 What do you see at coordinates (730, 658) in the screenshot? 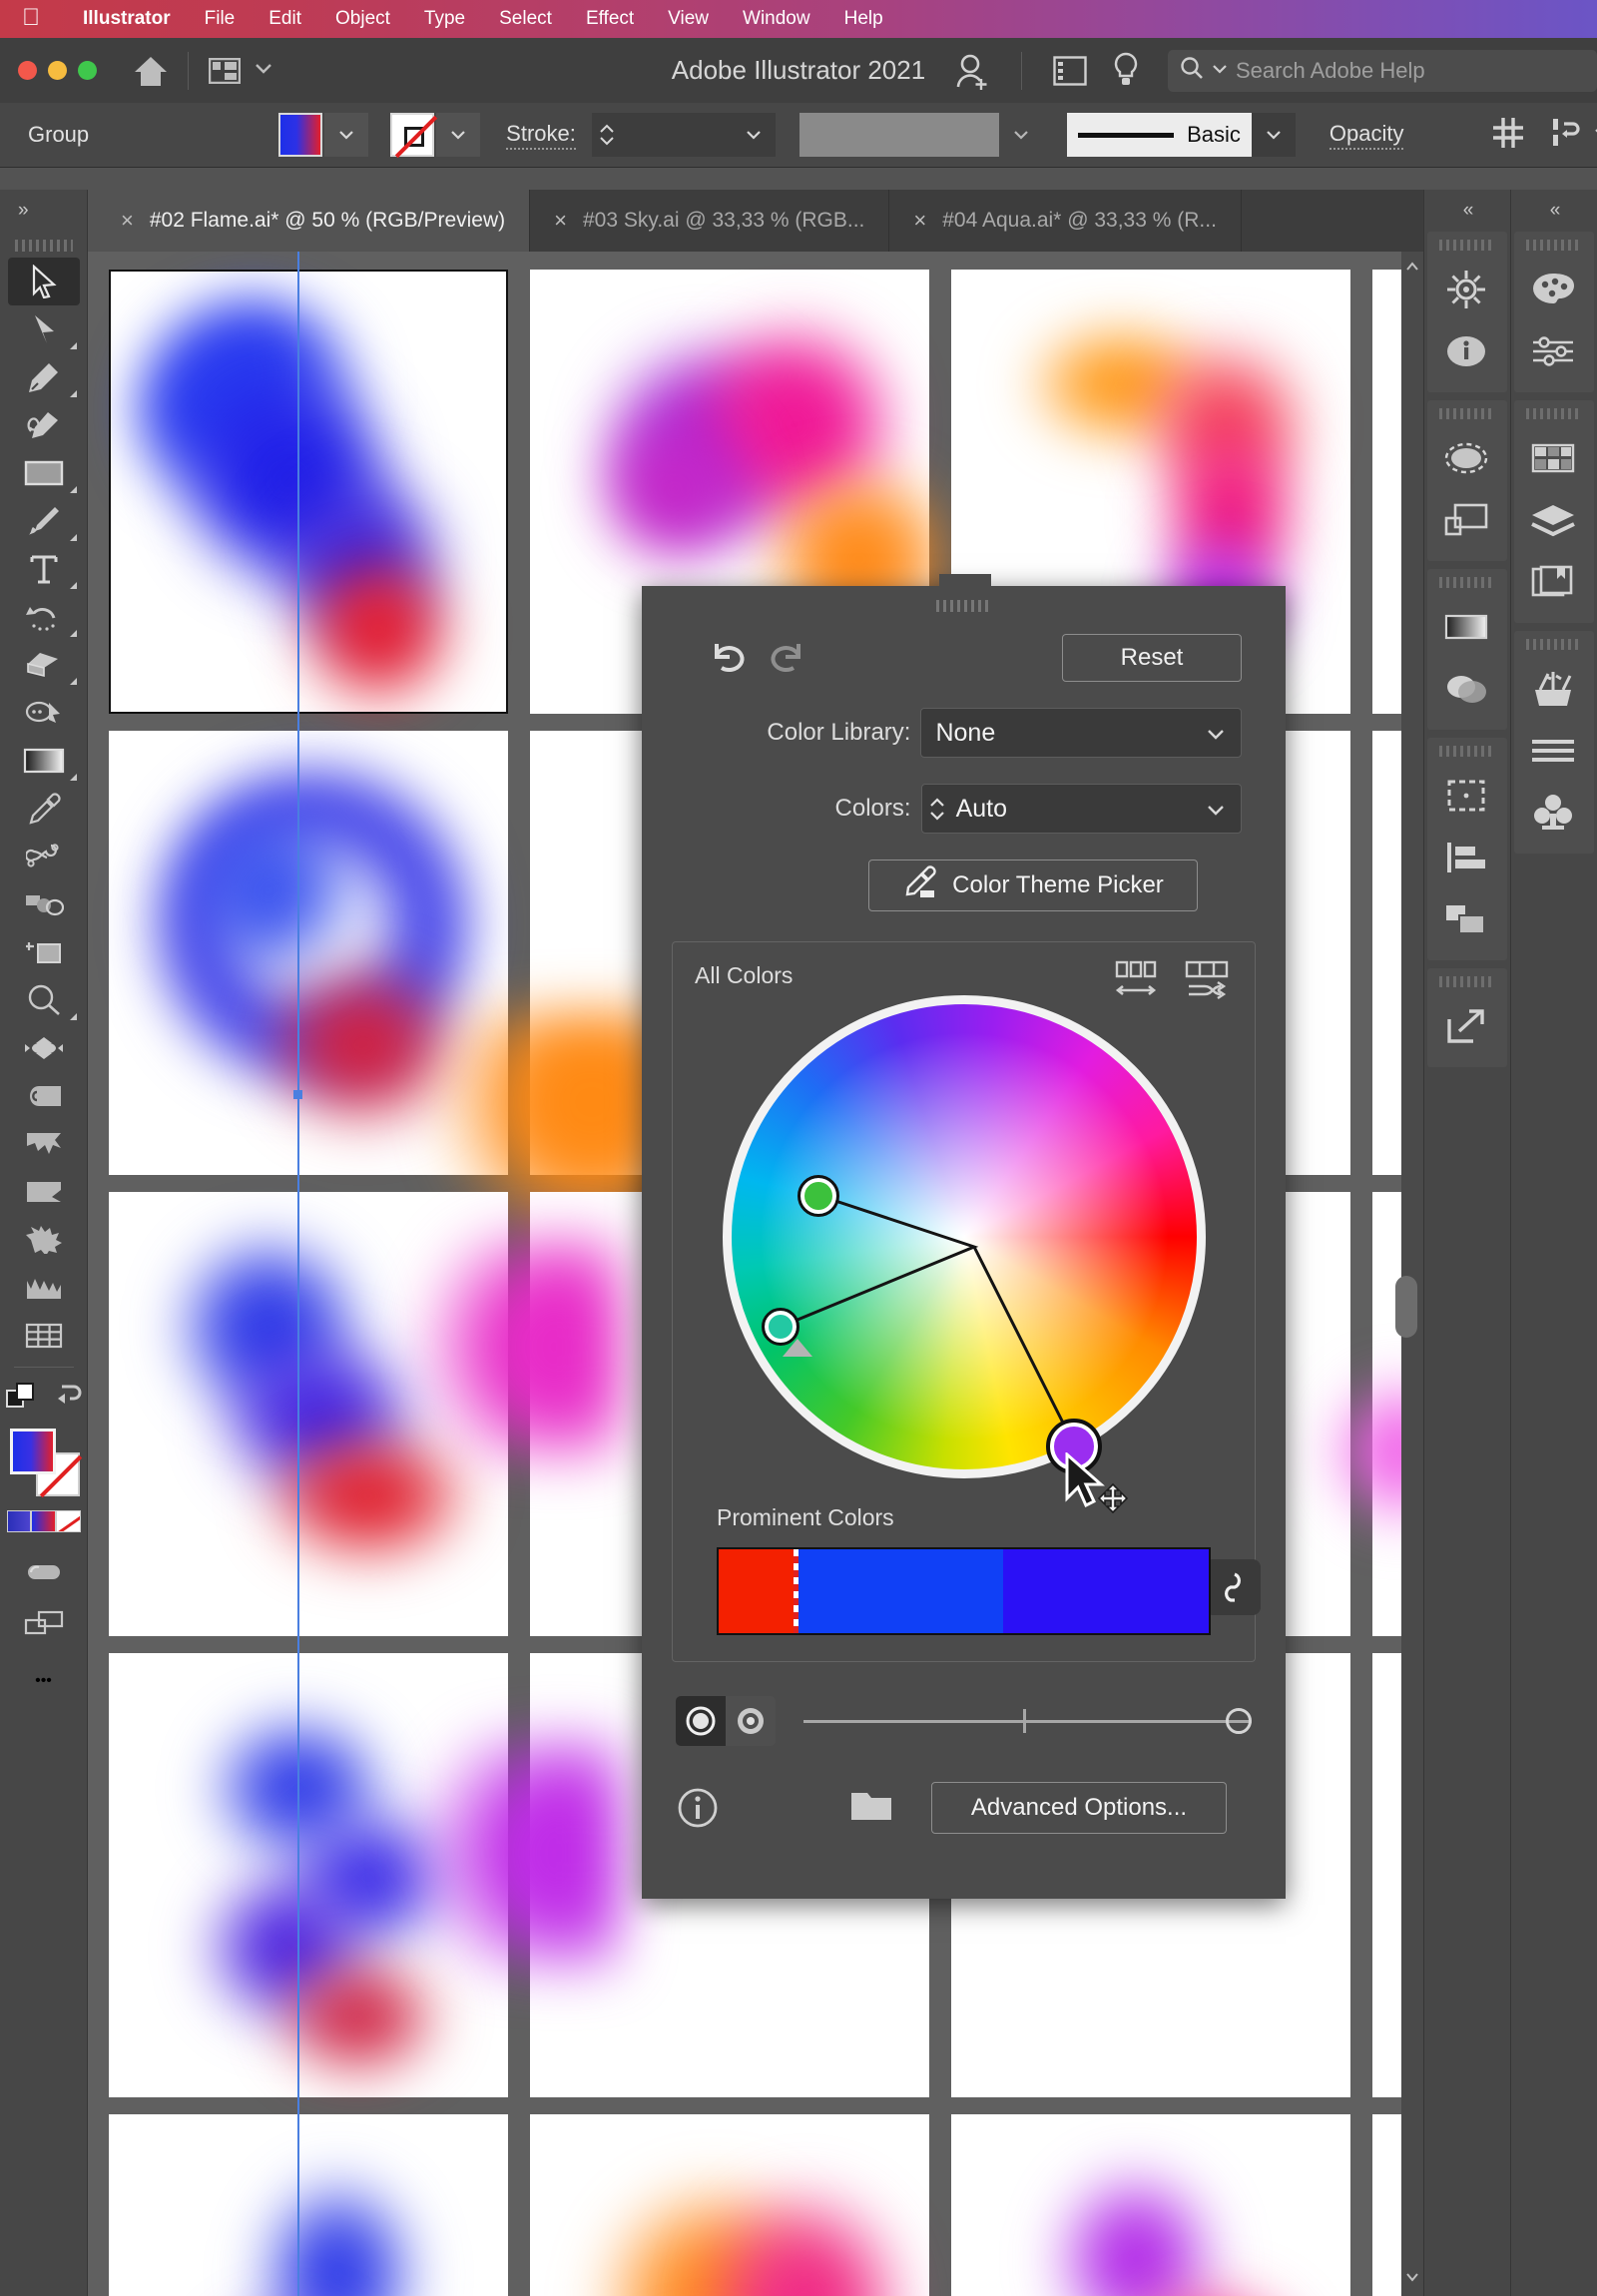
I see `undo-icon` at bounding box center [730, 658].